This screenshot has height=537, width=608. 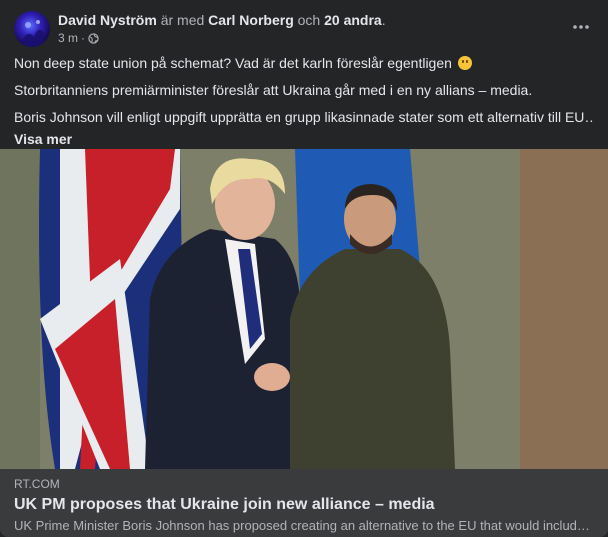 I want to click on tagged-person: Carl Norberg, so click(x=251, y=20).